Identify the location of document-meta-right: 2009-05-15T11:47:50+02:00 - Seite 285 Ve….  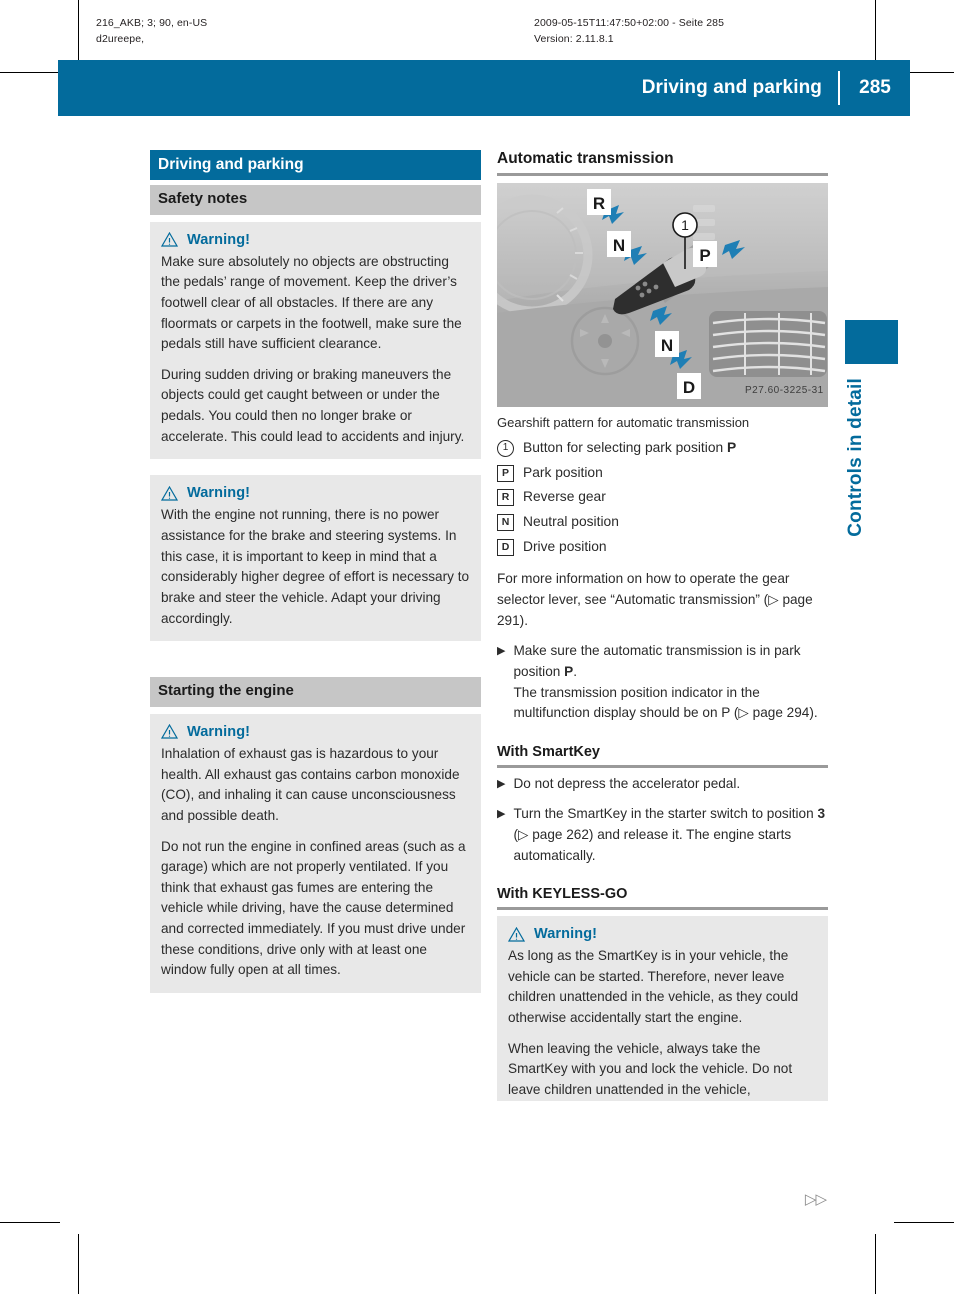
(629, 32).